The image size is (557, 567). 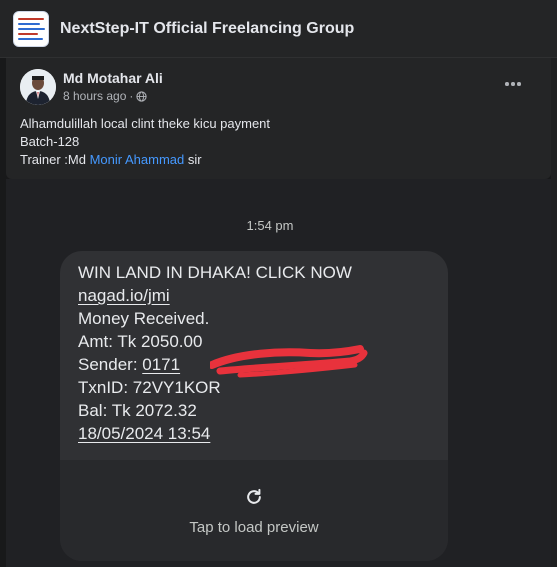 What do you see at coordinates (144, 318) in the screenshot?
I see `sms-line-received: Money Received.` at bounding box center [144, 318].